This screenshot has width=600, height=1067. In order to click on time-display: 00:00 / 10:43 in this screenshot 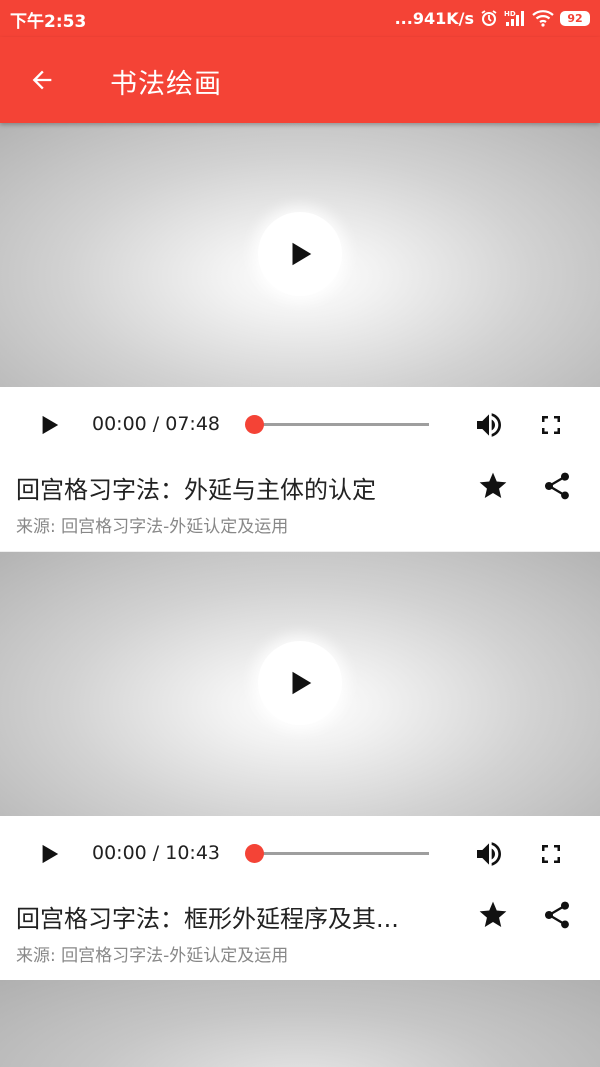, I will do `click(156, 853)`.